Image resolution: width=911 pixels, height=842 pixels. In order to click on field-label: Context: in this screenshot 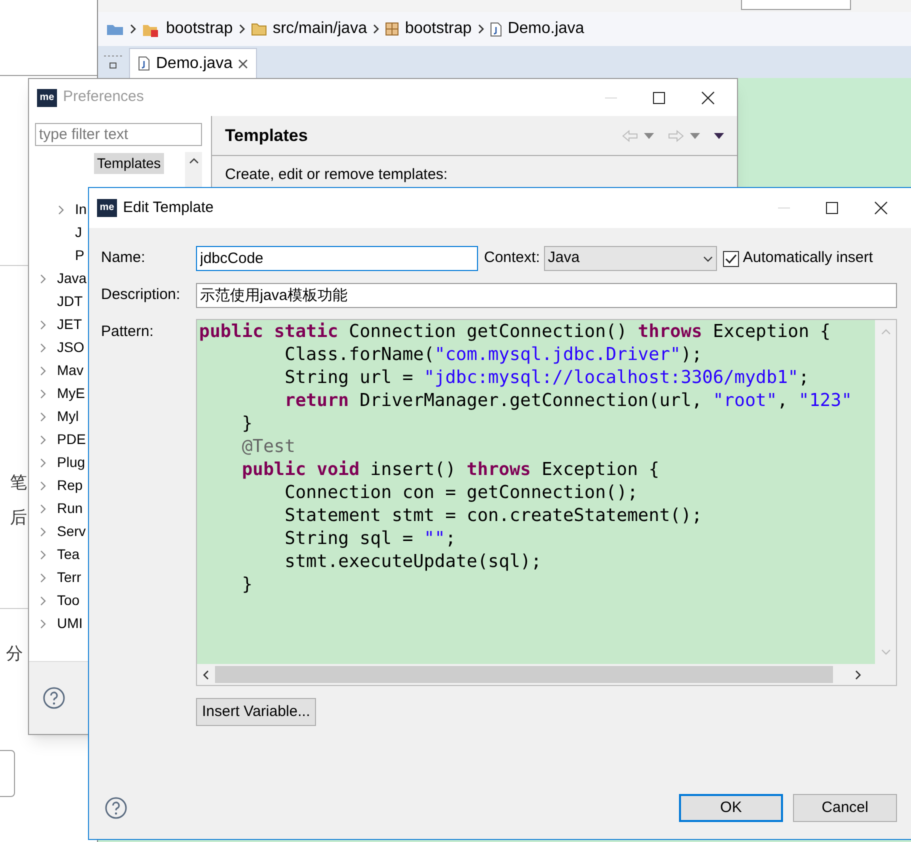, I will do `click(512, 258)`.